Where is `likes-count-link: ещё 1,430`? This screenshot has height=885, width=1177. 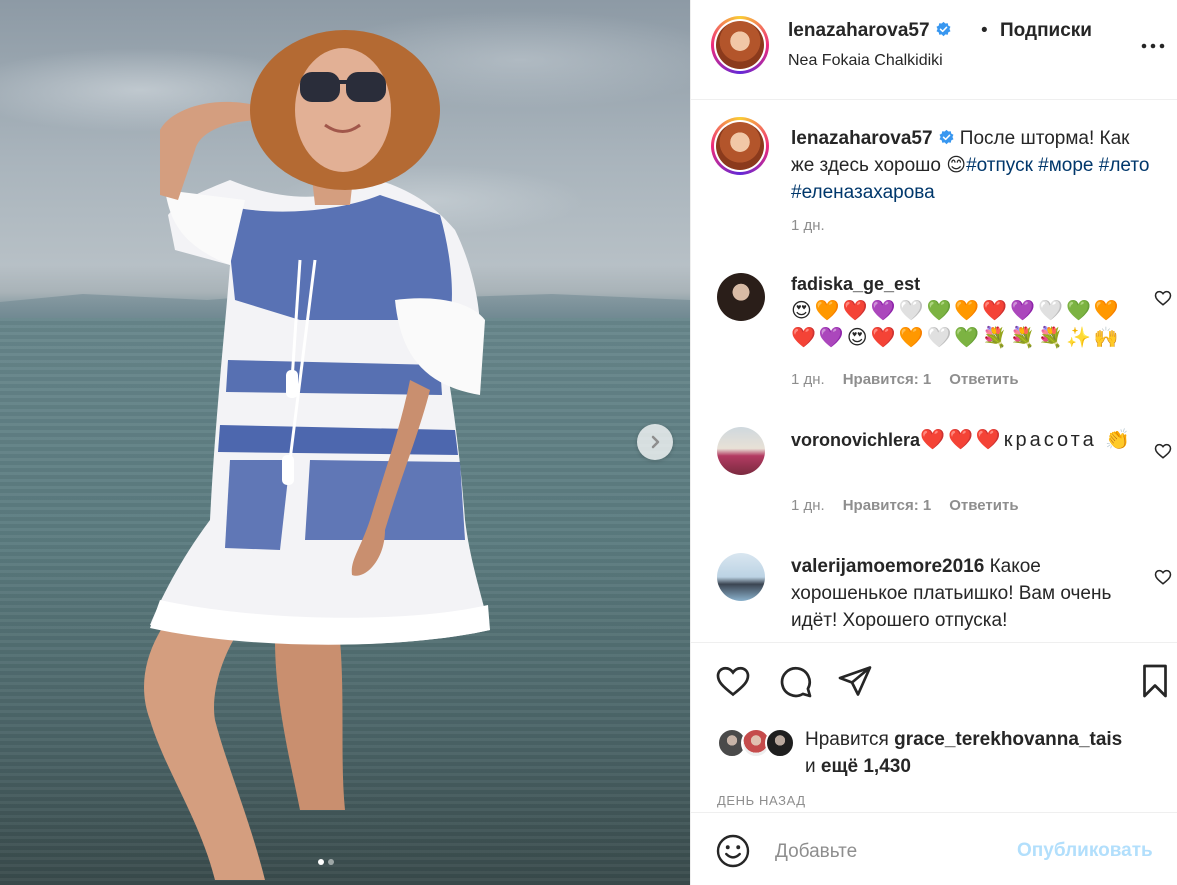
likes-count-link: ещё 1,430 is located at coordinates (866, 766).